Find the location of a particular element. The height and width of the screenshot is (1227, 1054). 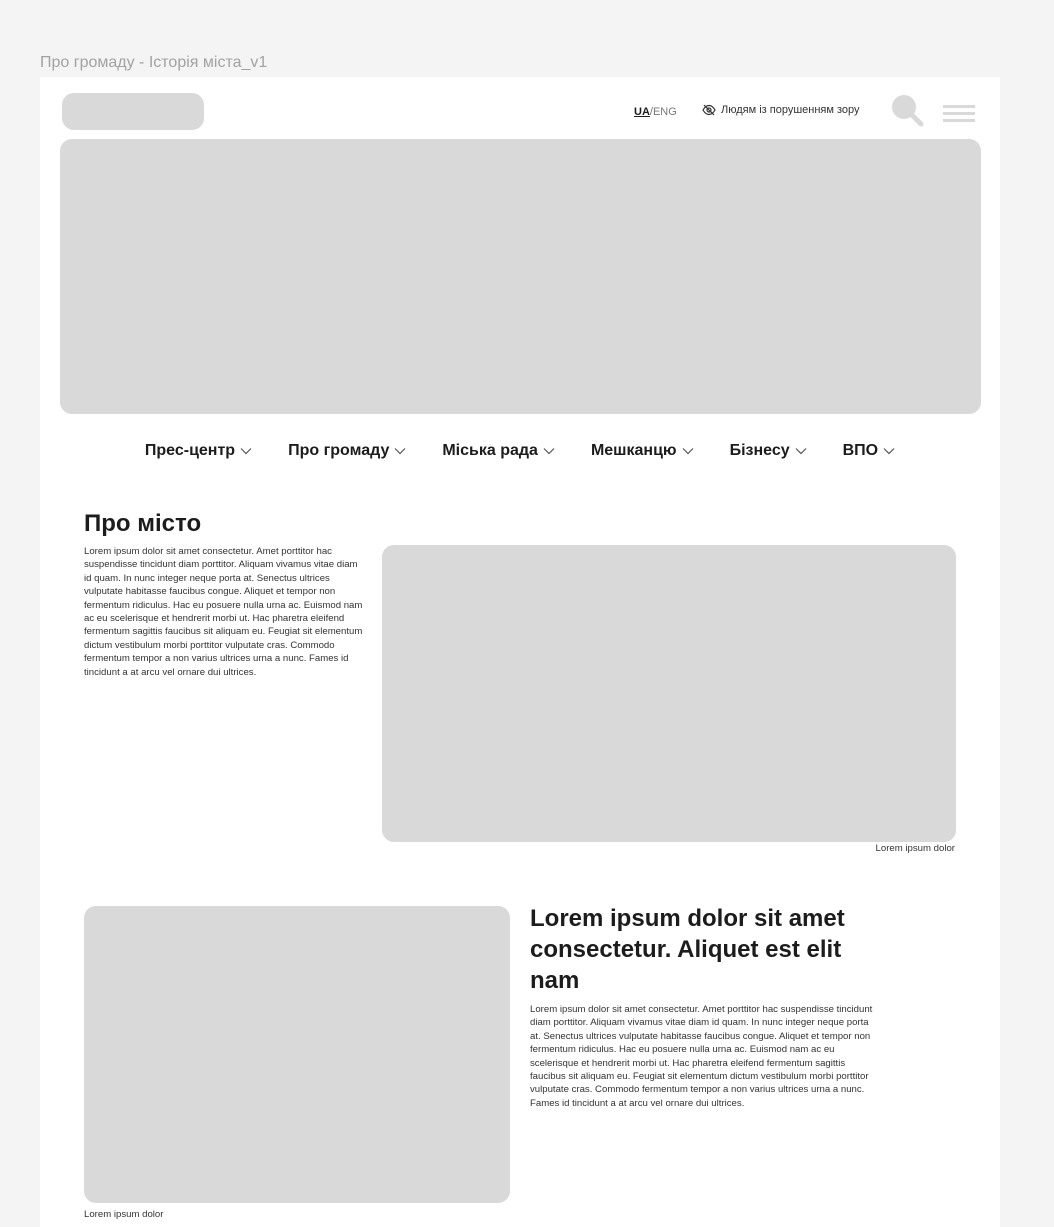

language-switcher: UA/ENG is located at coordinates (655, 112).